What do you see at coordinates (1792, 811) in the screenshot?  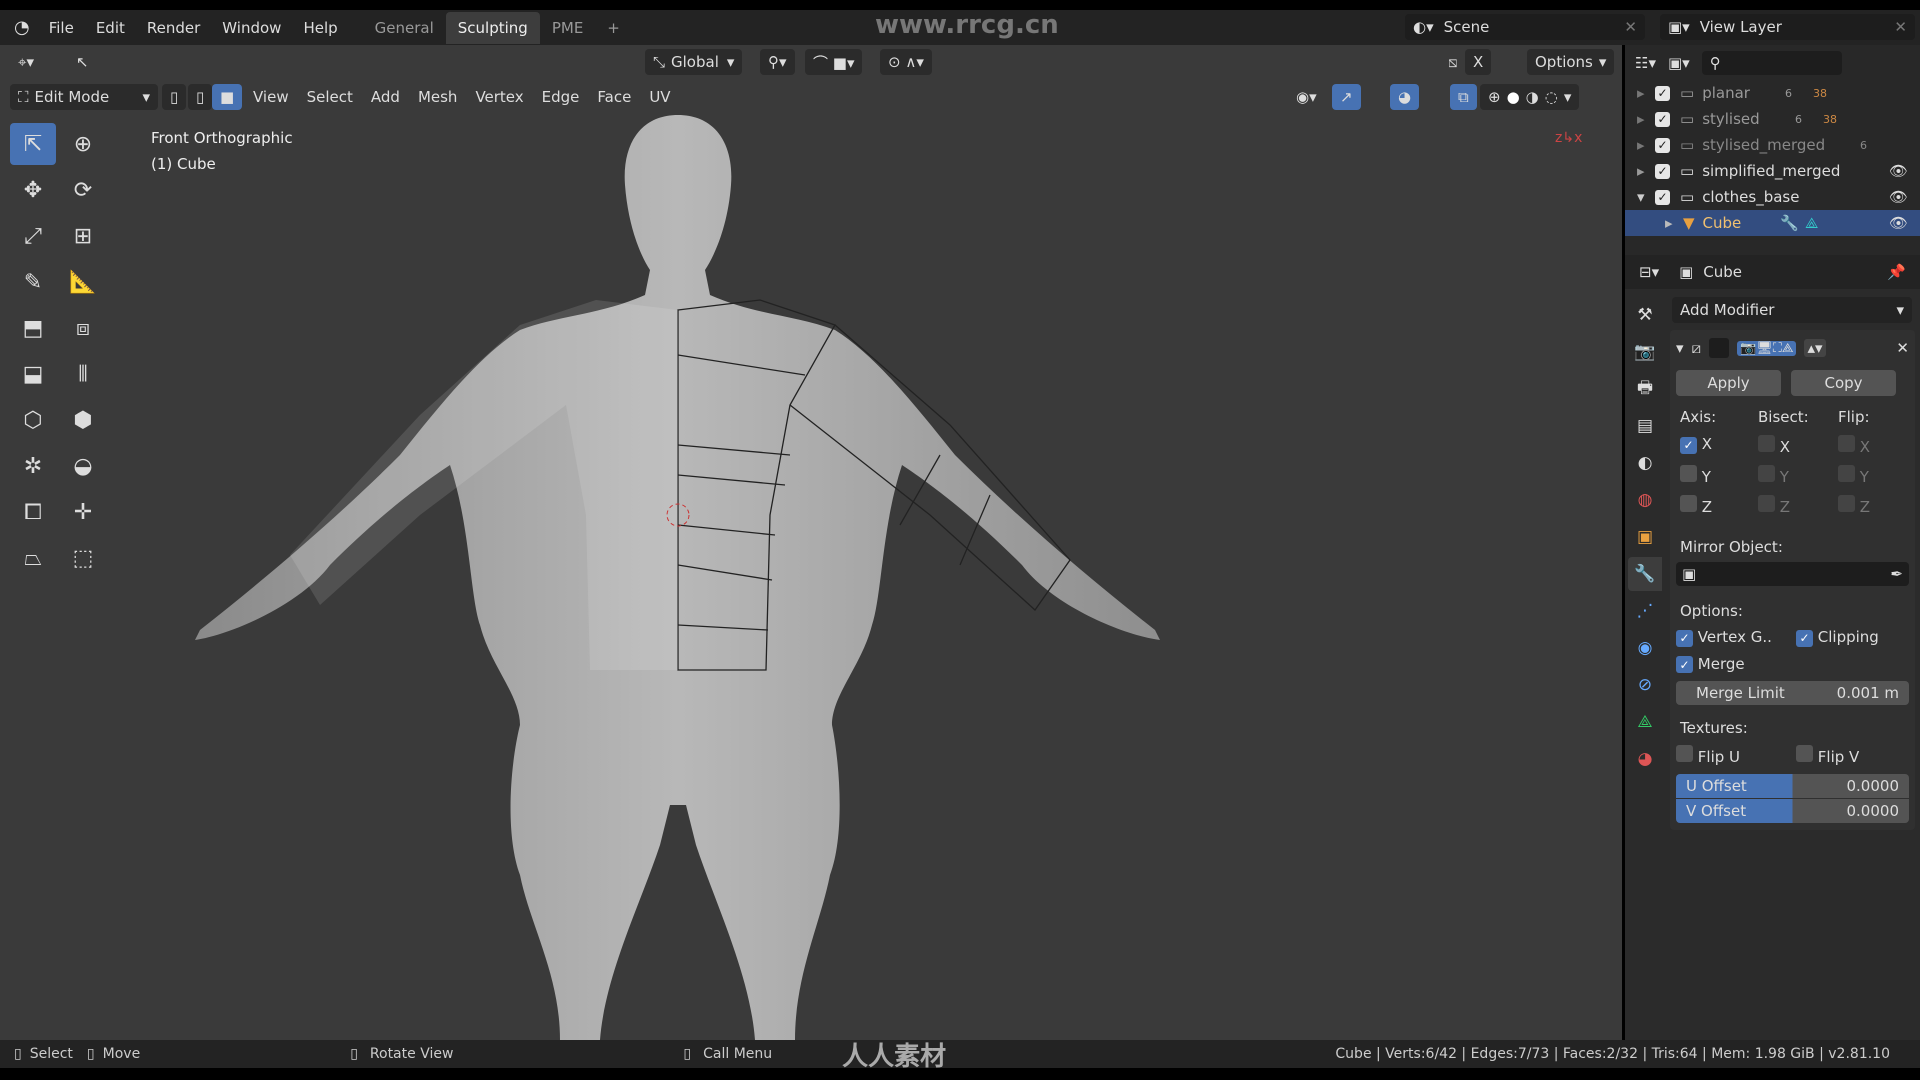 I see `v-offset-field: V Offset 0.0000` at bounding box center [1792, 811].